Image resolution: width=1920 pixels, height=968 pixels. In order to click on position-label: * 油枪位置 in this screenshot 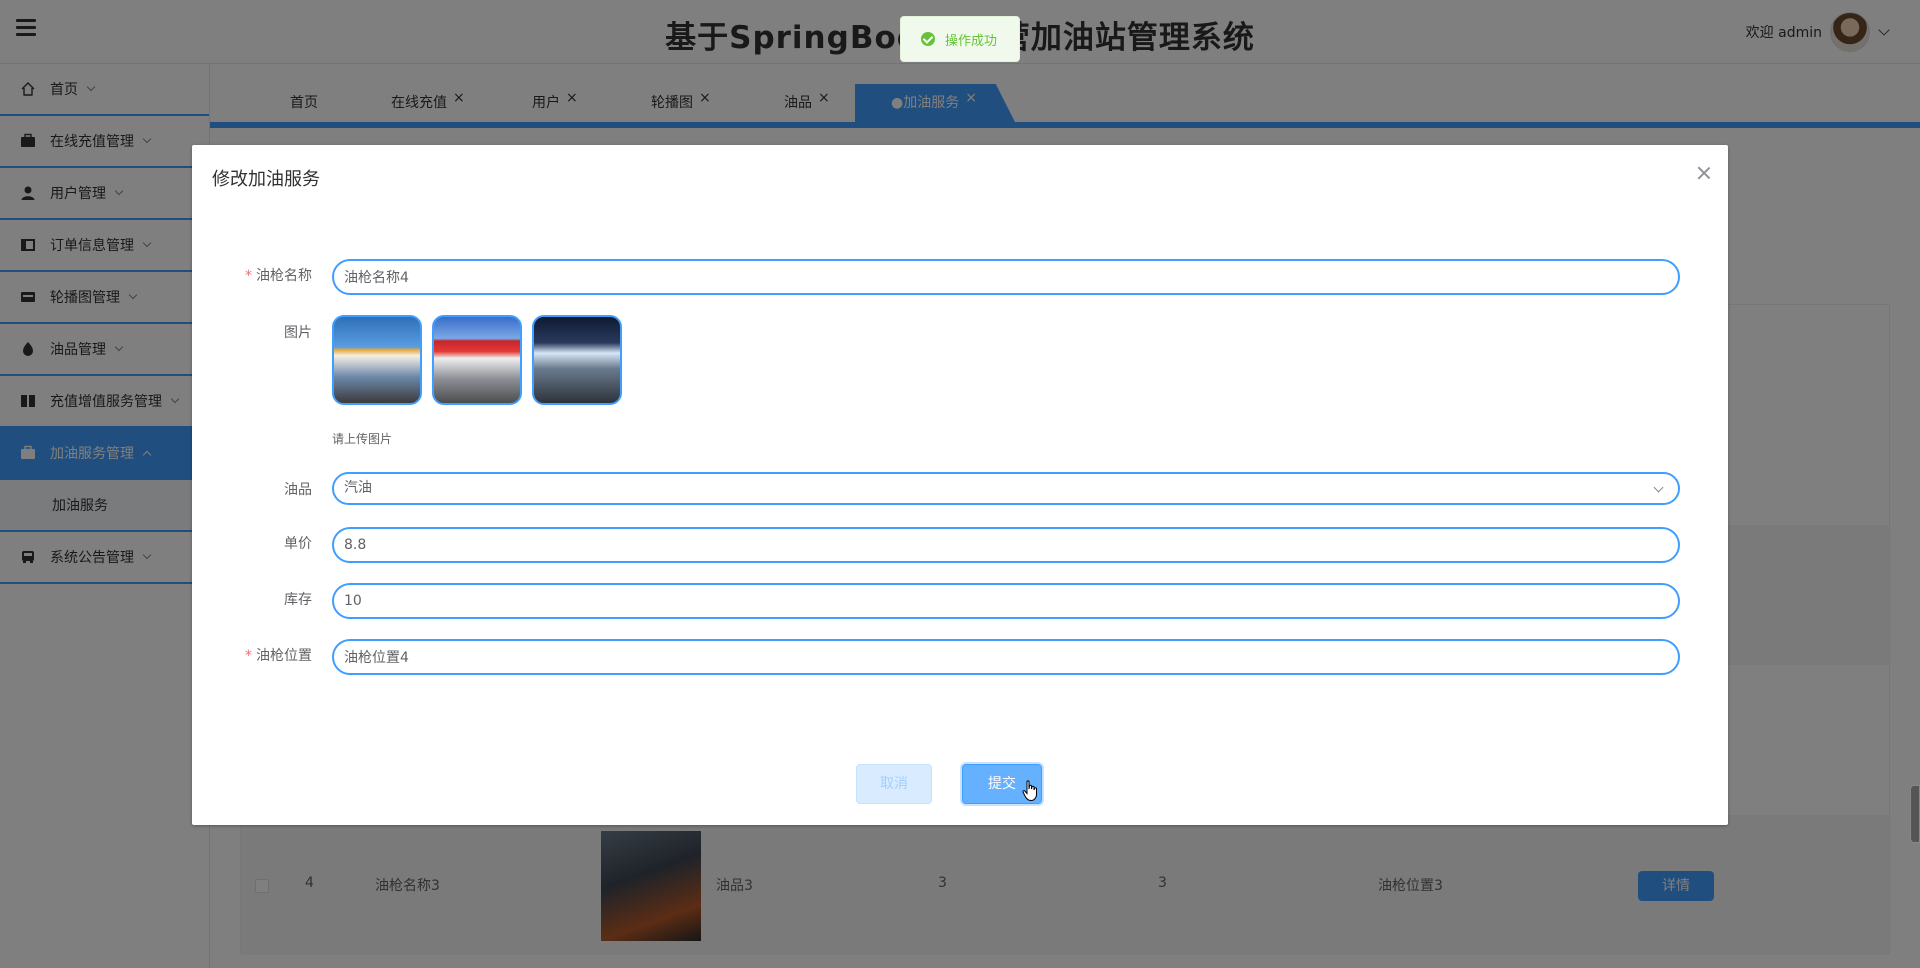, I will do `click(252, 655)`.